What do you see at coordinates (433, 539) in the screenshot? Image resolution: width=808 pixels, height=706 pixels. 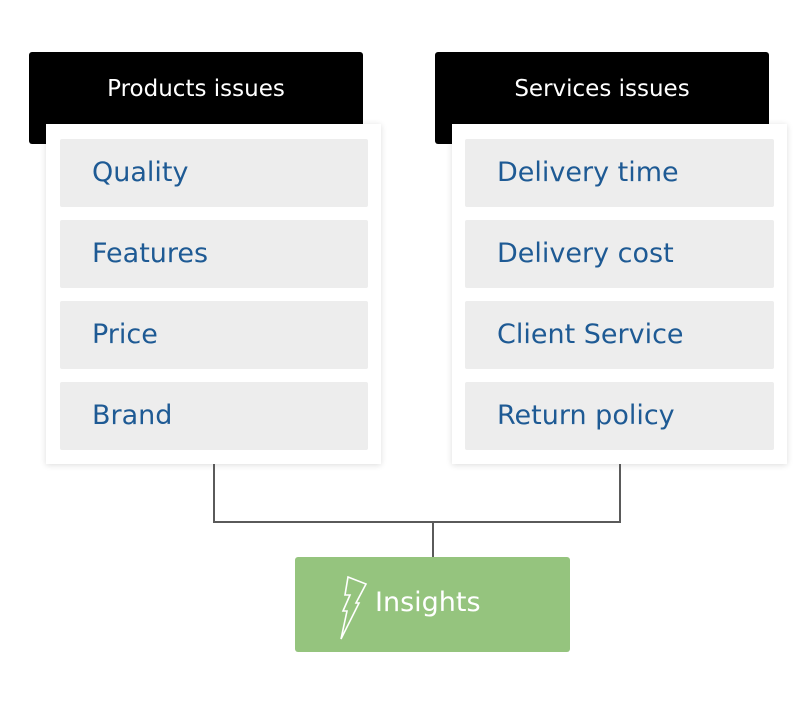 I see `connector-center-vertical` at bounding box center [433, 539].